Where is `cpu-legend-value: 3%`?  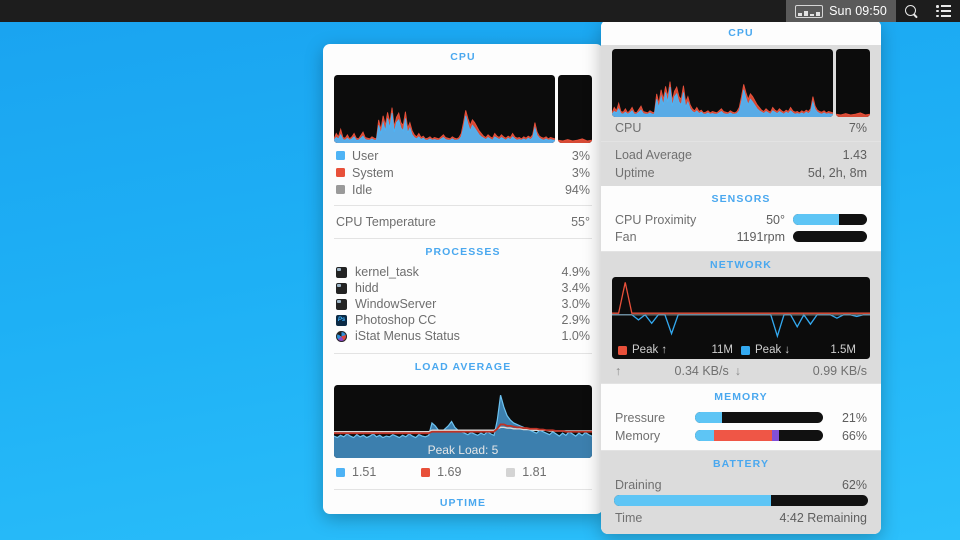 cpu-legend-value: 3% is located at coordinates (580, 155).